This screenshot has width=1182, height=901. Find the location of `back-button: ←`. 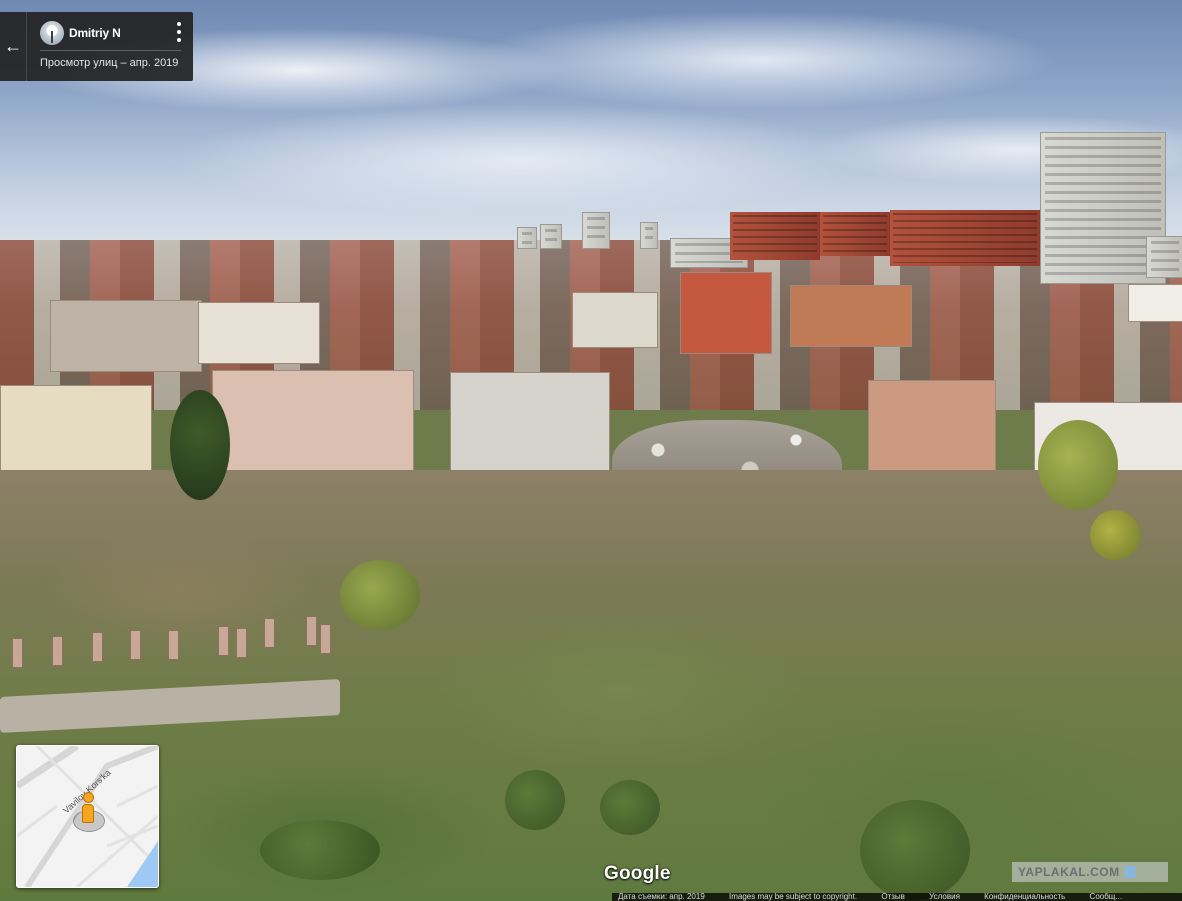

back-button: ← is located at coordinates (13, 46).